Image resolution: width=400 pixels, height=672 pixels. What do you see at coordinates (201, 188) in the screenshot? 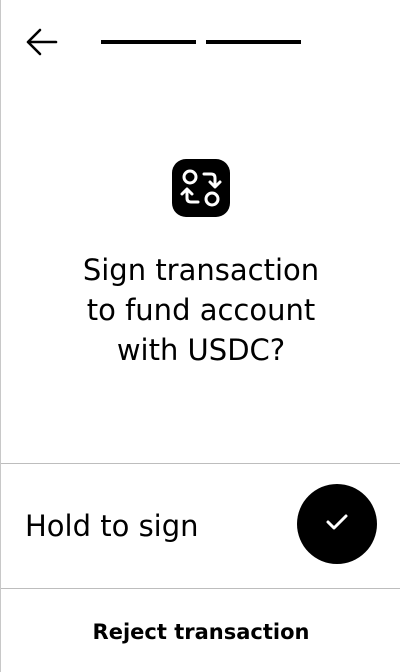
I see `swap-arrows-icon` at bounding box center [201, 188].